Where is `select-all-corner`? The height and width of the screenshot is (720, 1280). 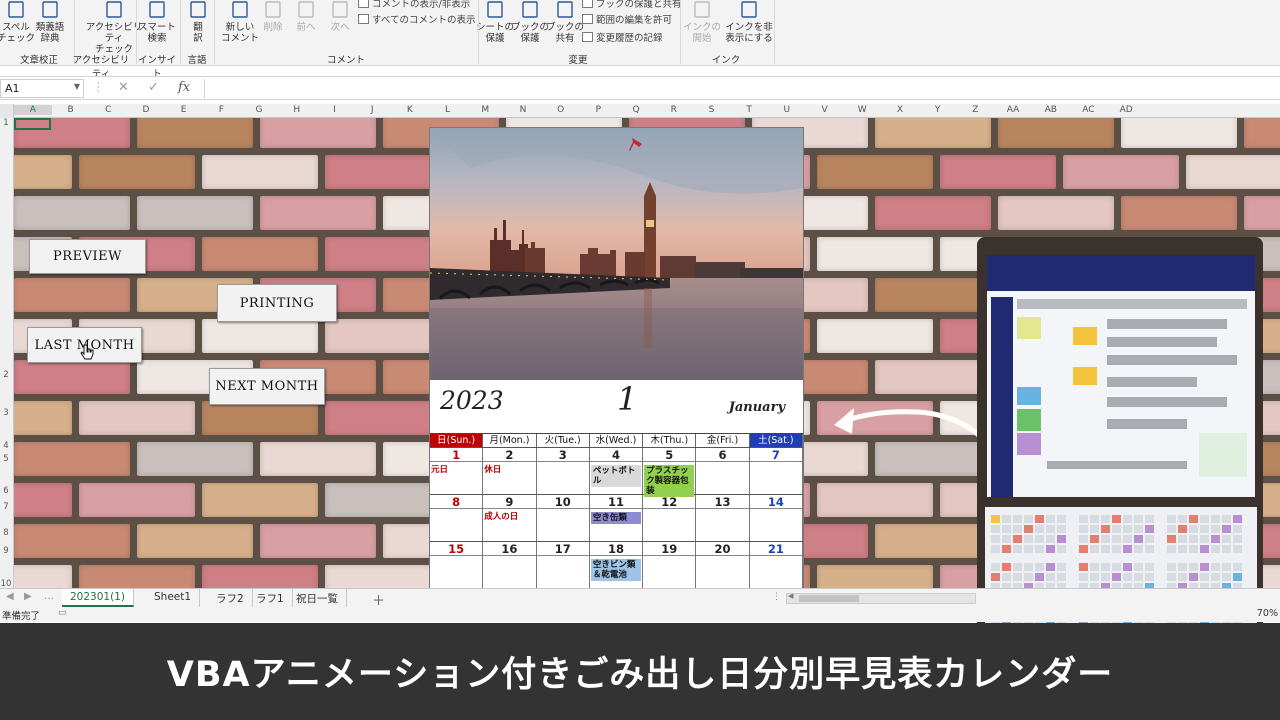 select-all-corner is located at coordinates (7, 111).